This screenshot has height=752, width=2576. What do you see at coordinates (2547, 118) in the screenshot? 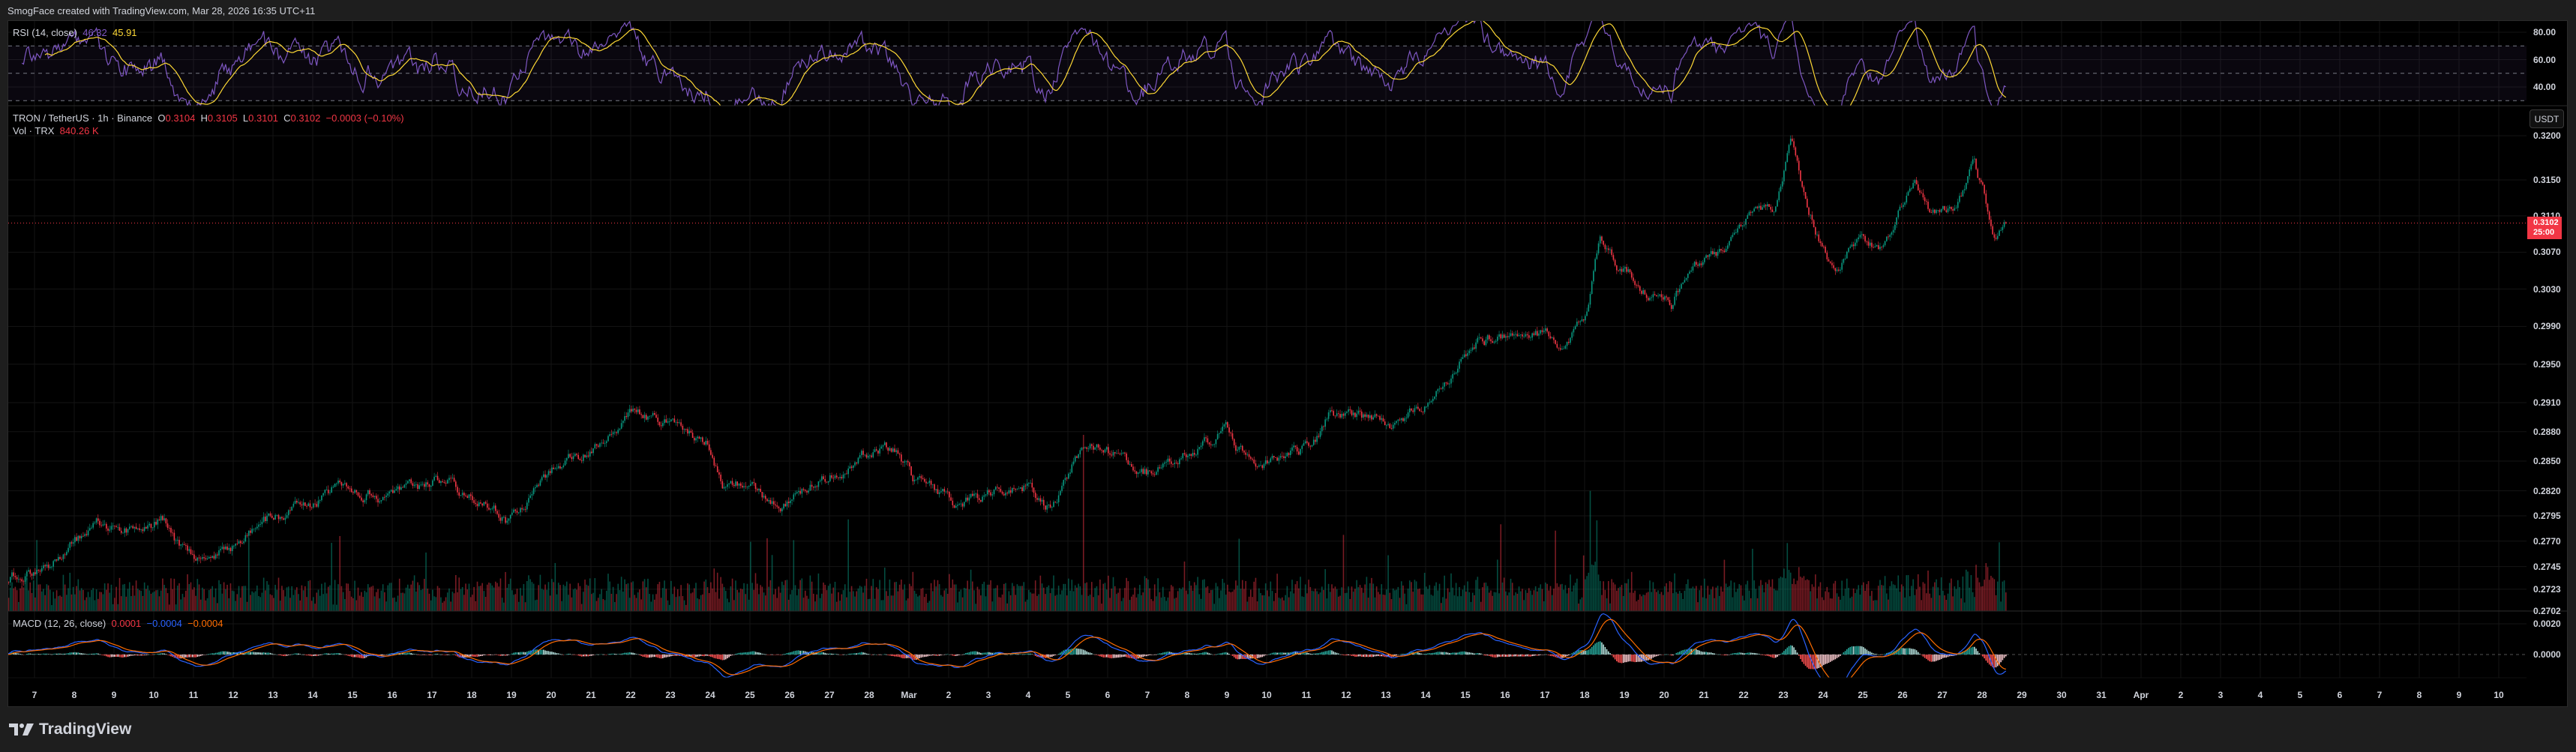
I see `currency-button: USDT` at bounding box center [2547, 118].